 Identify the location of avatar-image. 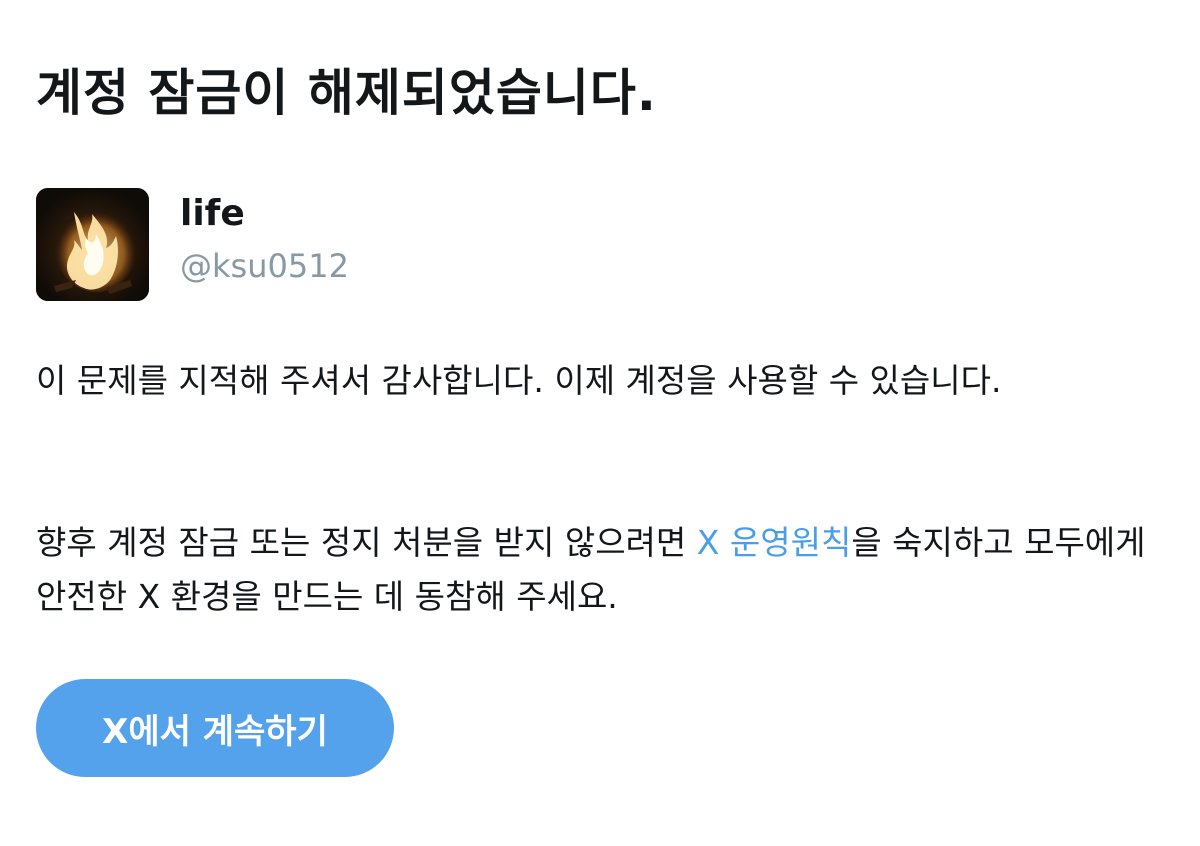
(92, 244).